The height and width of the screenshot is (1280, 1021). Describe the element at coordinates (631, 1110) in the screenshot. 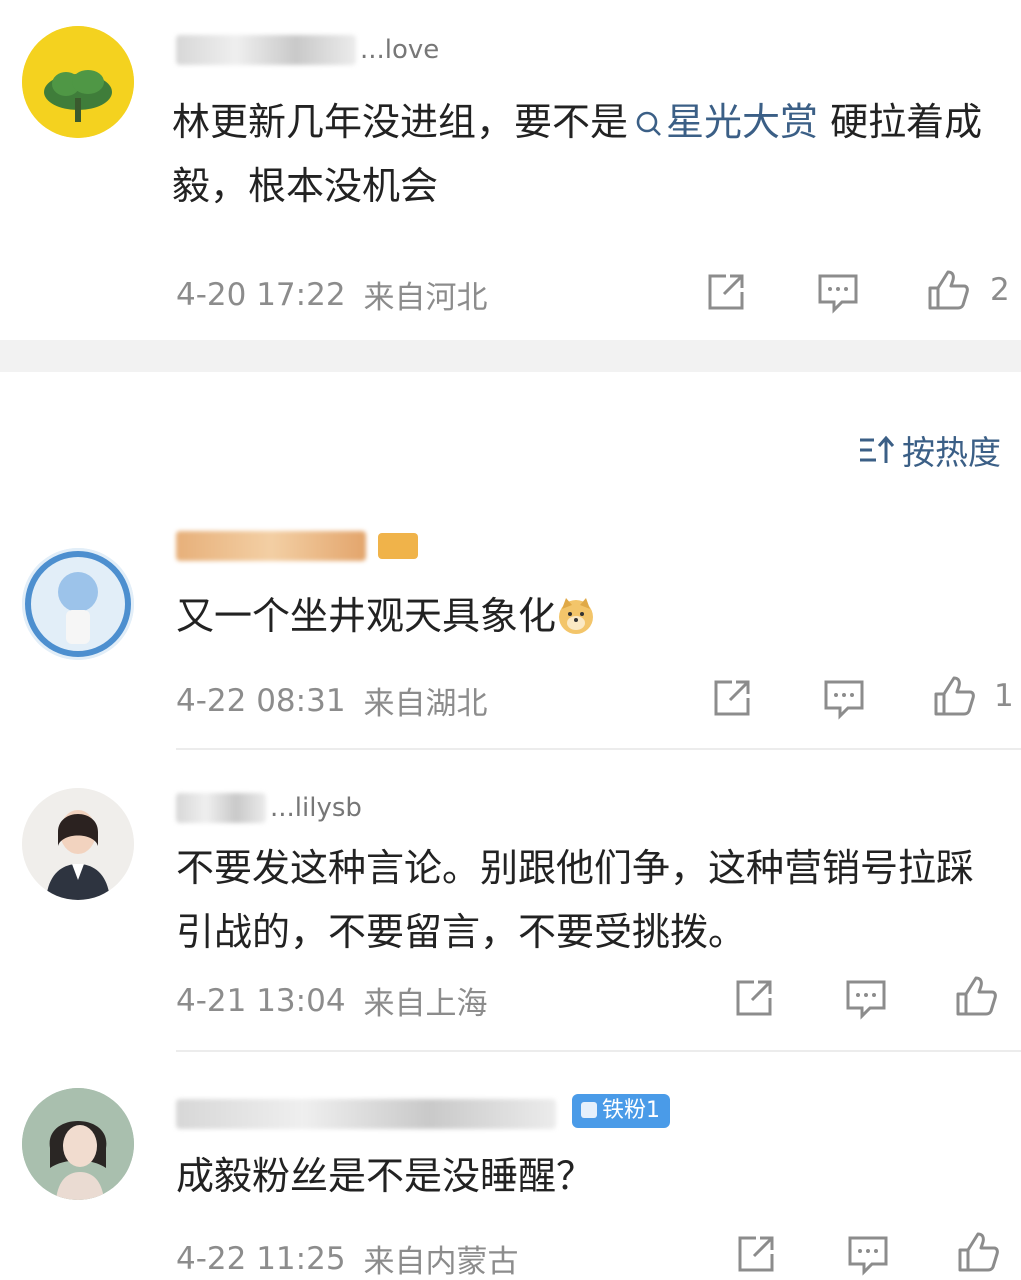

I see `fan-badge-label: 铁粉1` at that location.